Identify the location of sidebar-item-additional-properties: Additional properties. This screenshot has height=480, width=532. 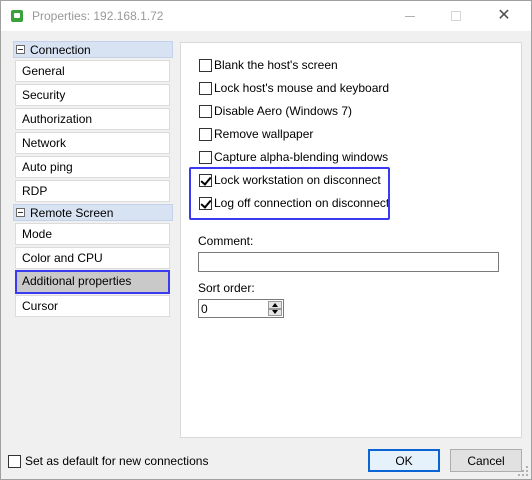
(92, 282).